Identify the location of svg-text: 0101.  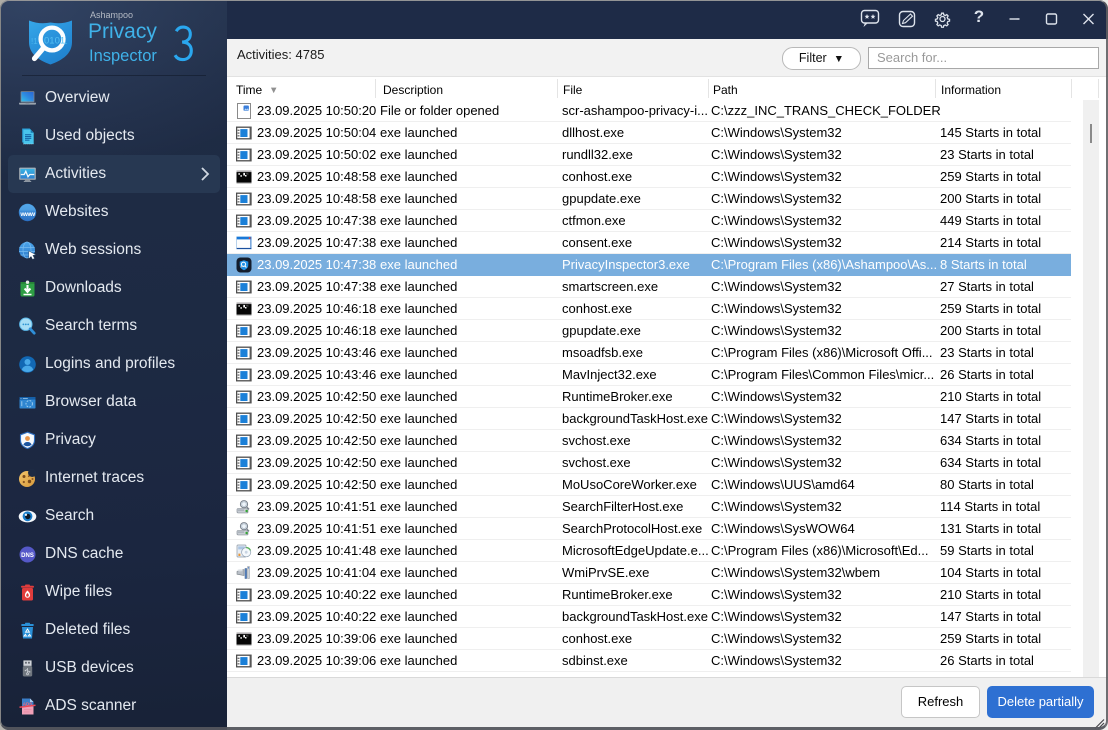
(54, 41).